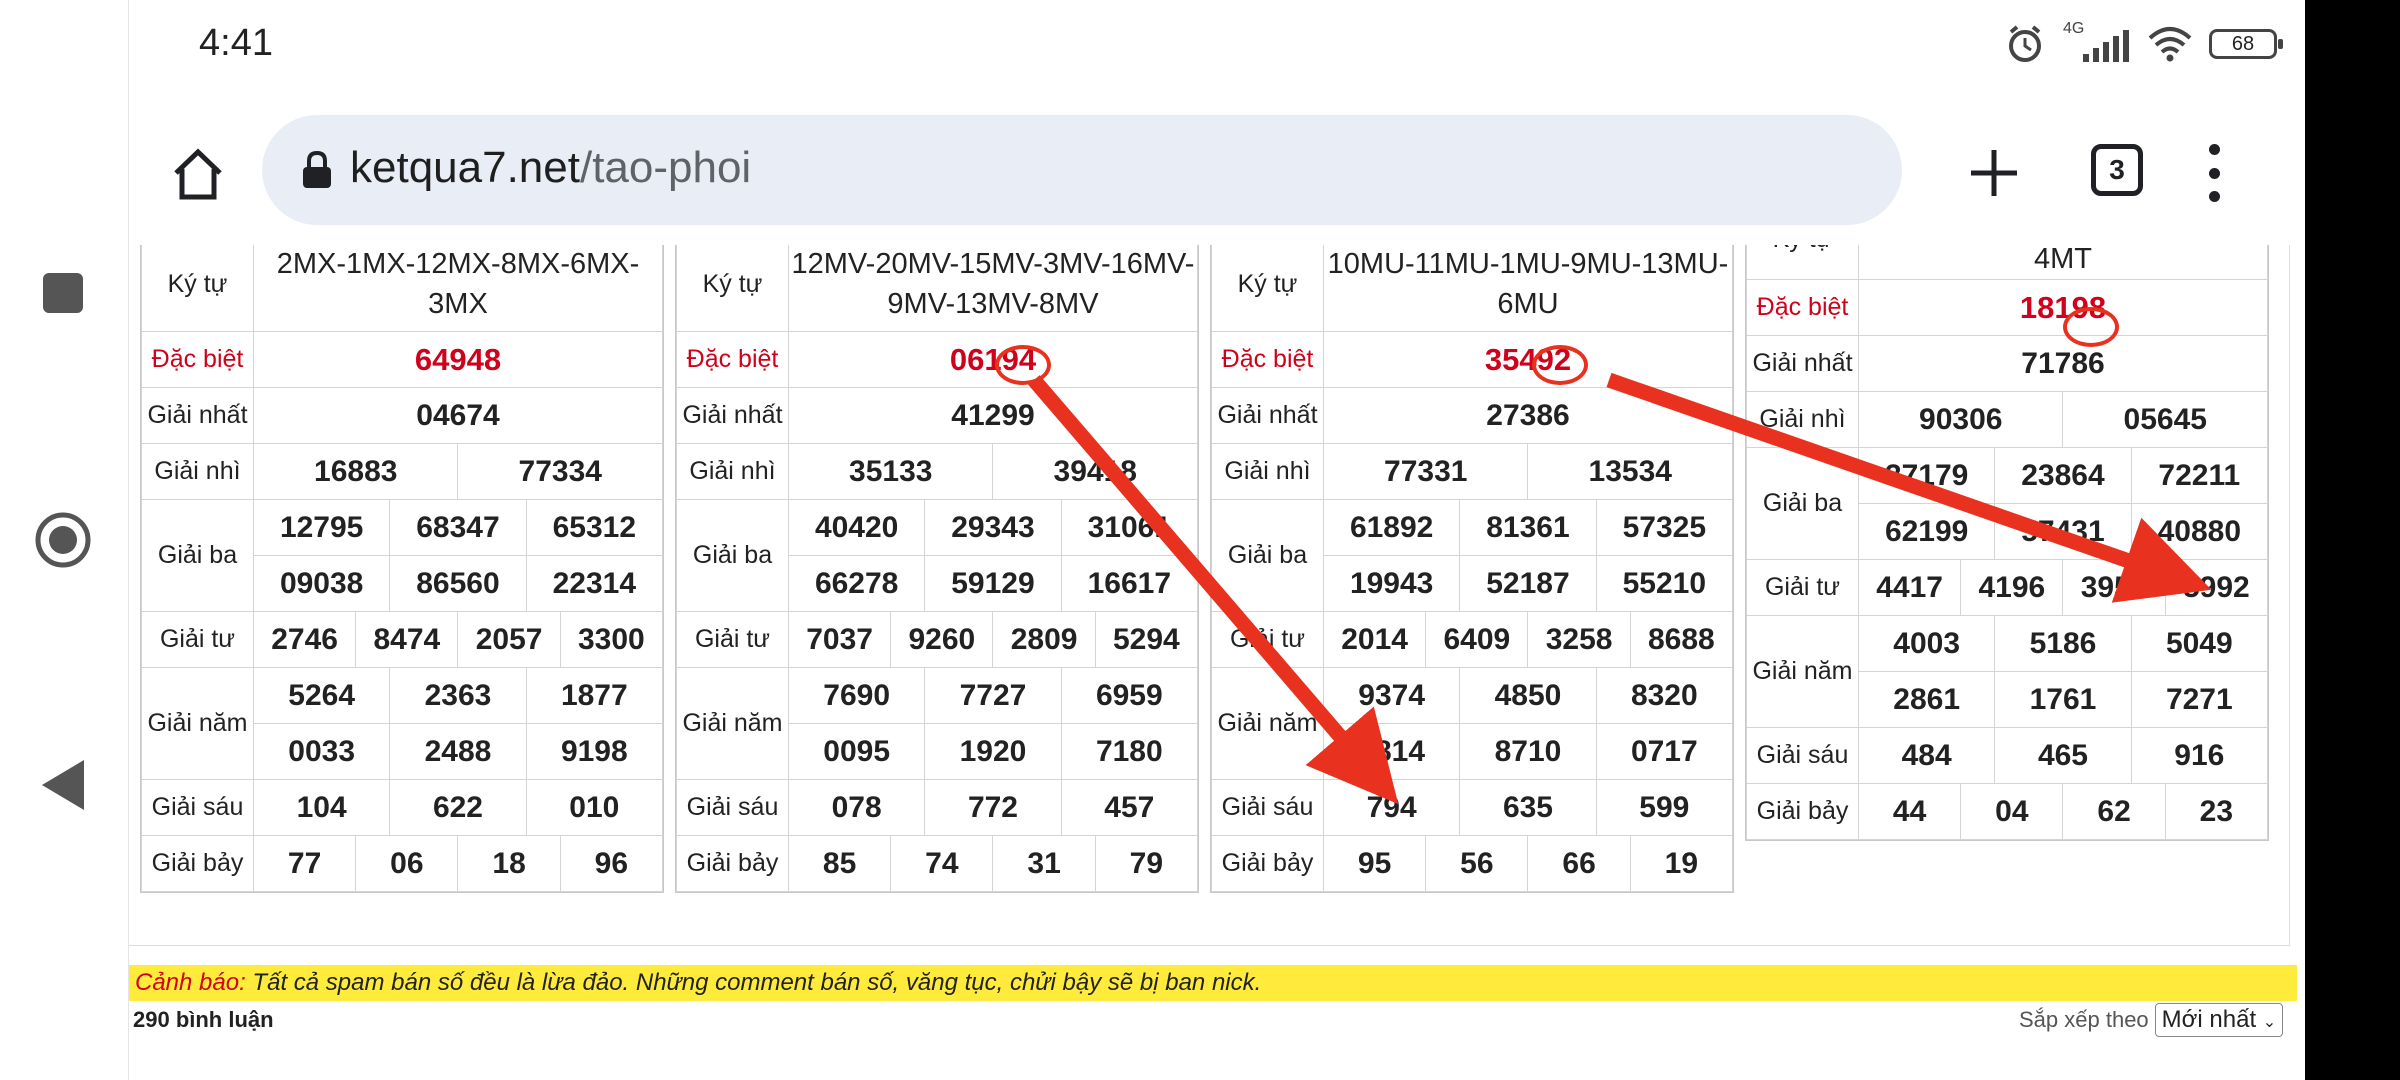  I want to click on signal-icon: 4G, so click(2096, 42).